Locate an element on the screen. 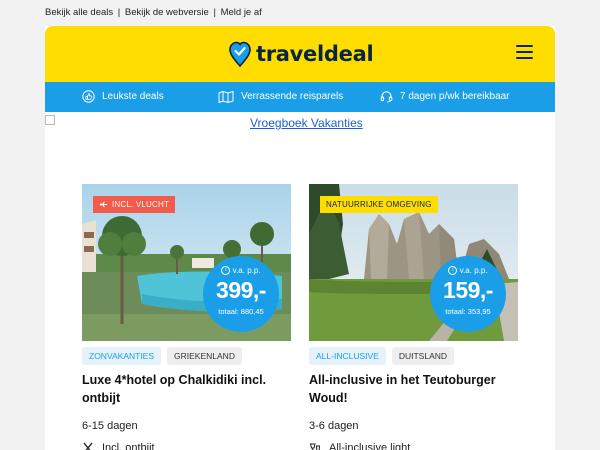 The height and width of the screenshot is (450, 600). drinks-icon is located at coordinates (315, 446).